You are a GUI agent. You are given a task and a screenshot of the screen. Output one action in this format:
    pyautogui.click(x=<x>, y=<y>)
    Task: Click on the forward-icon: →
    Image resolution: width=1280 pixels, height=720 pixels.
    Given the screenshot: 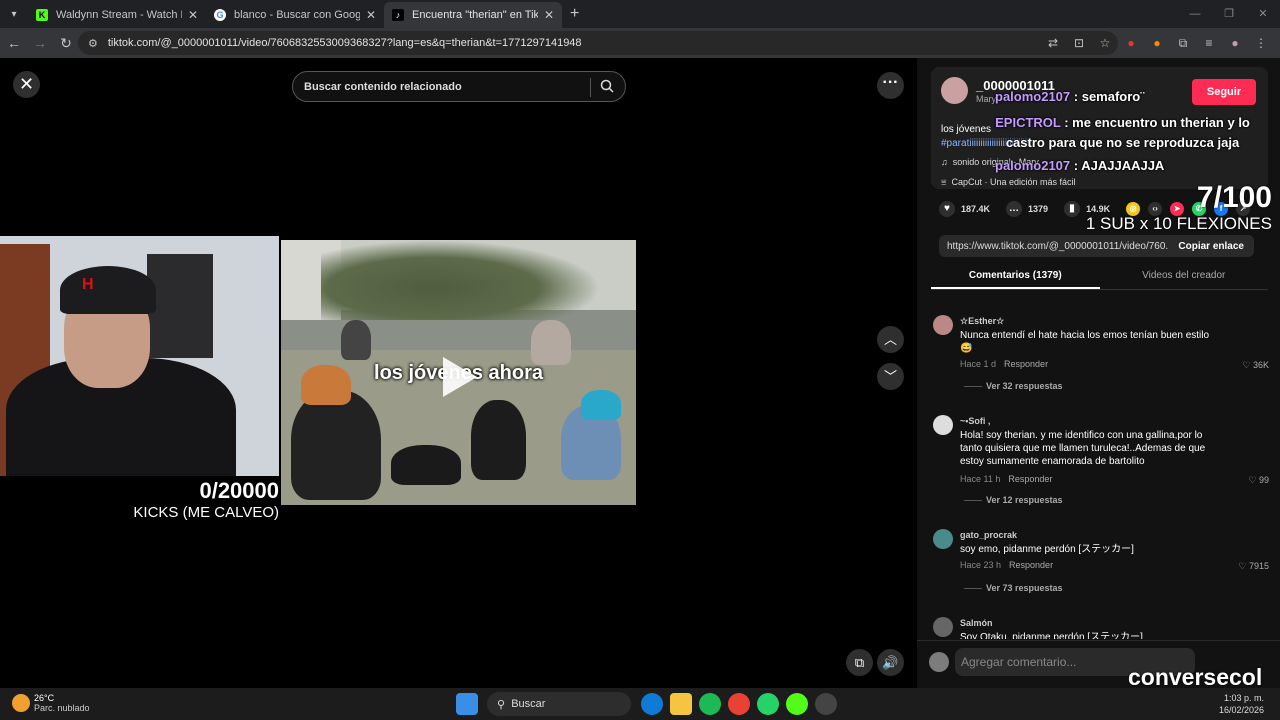 What is the action you would take?
    pyautogui.click(x=40, y=43)
    